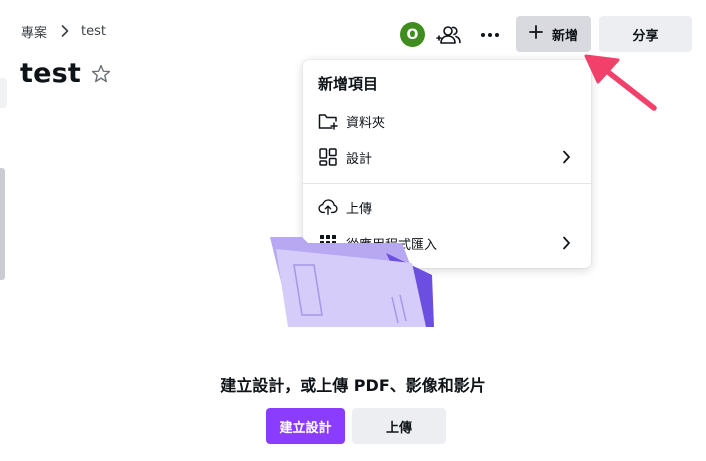 This screenshot has width=706, height=461. I want to click on new-button-label: 新增, so click(564, 36).